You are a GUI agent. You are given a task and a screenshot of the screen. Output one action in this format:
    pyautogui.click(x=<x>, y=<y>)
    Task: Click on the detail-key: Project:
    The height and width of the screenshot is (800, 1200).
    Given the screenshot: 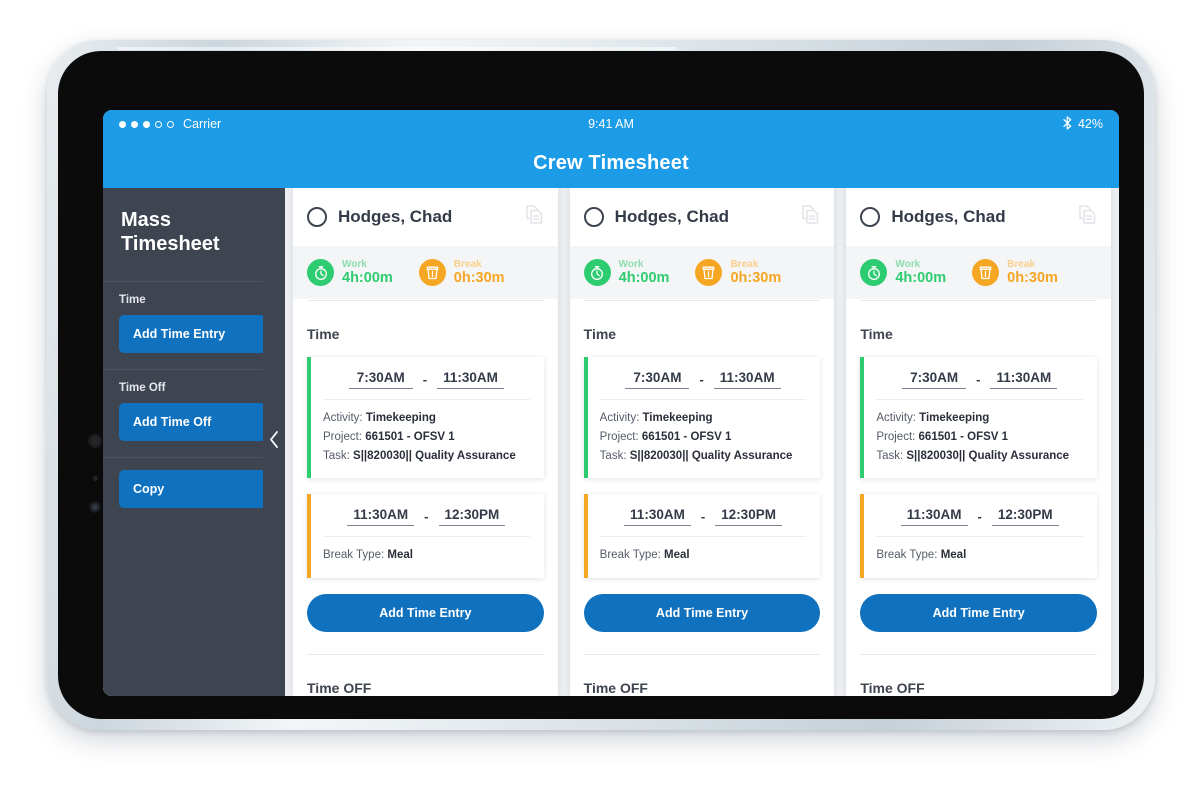 What is the action you would take?
    pyautogui.click(x=897, y=437)
    